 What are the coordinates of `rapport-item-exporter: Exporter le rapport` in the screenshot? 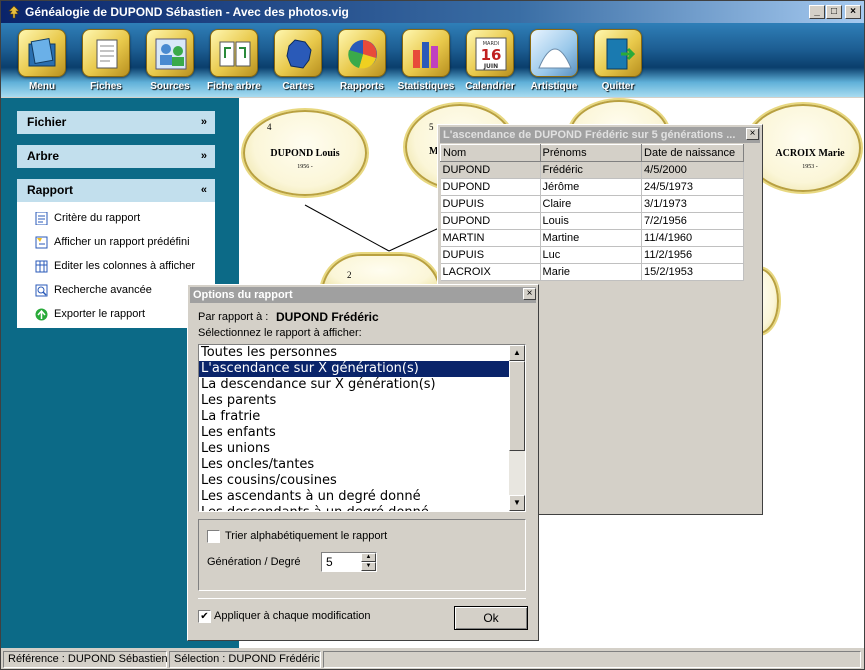 It's located at (116, 314).